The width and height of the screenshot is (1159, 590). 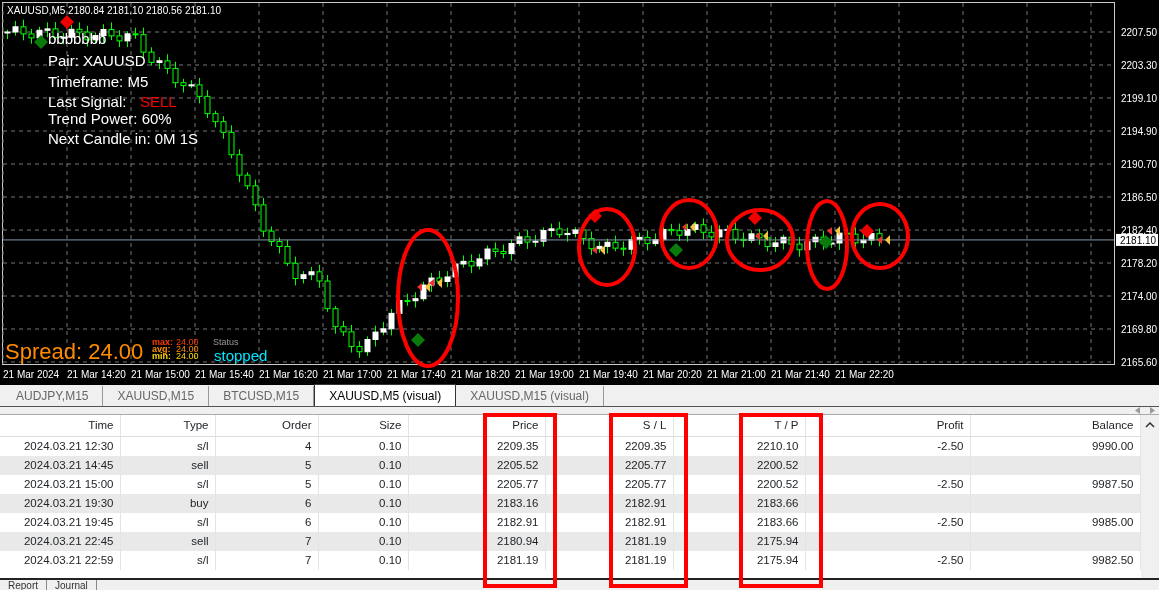 I want to click on time-label: 21 Mar 17:00, so click(x=352, y=374).